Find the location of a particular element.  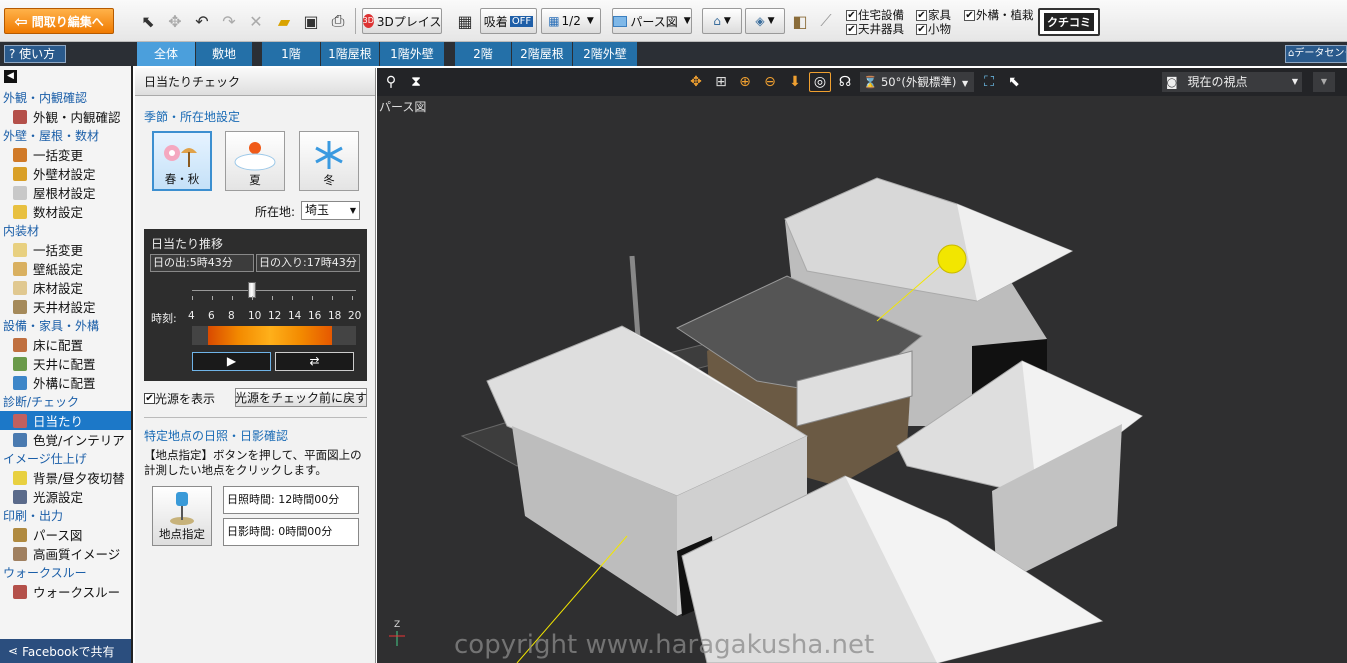

play-button: ▶ is located at coordinates (231, 361).